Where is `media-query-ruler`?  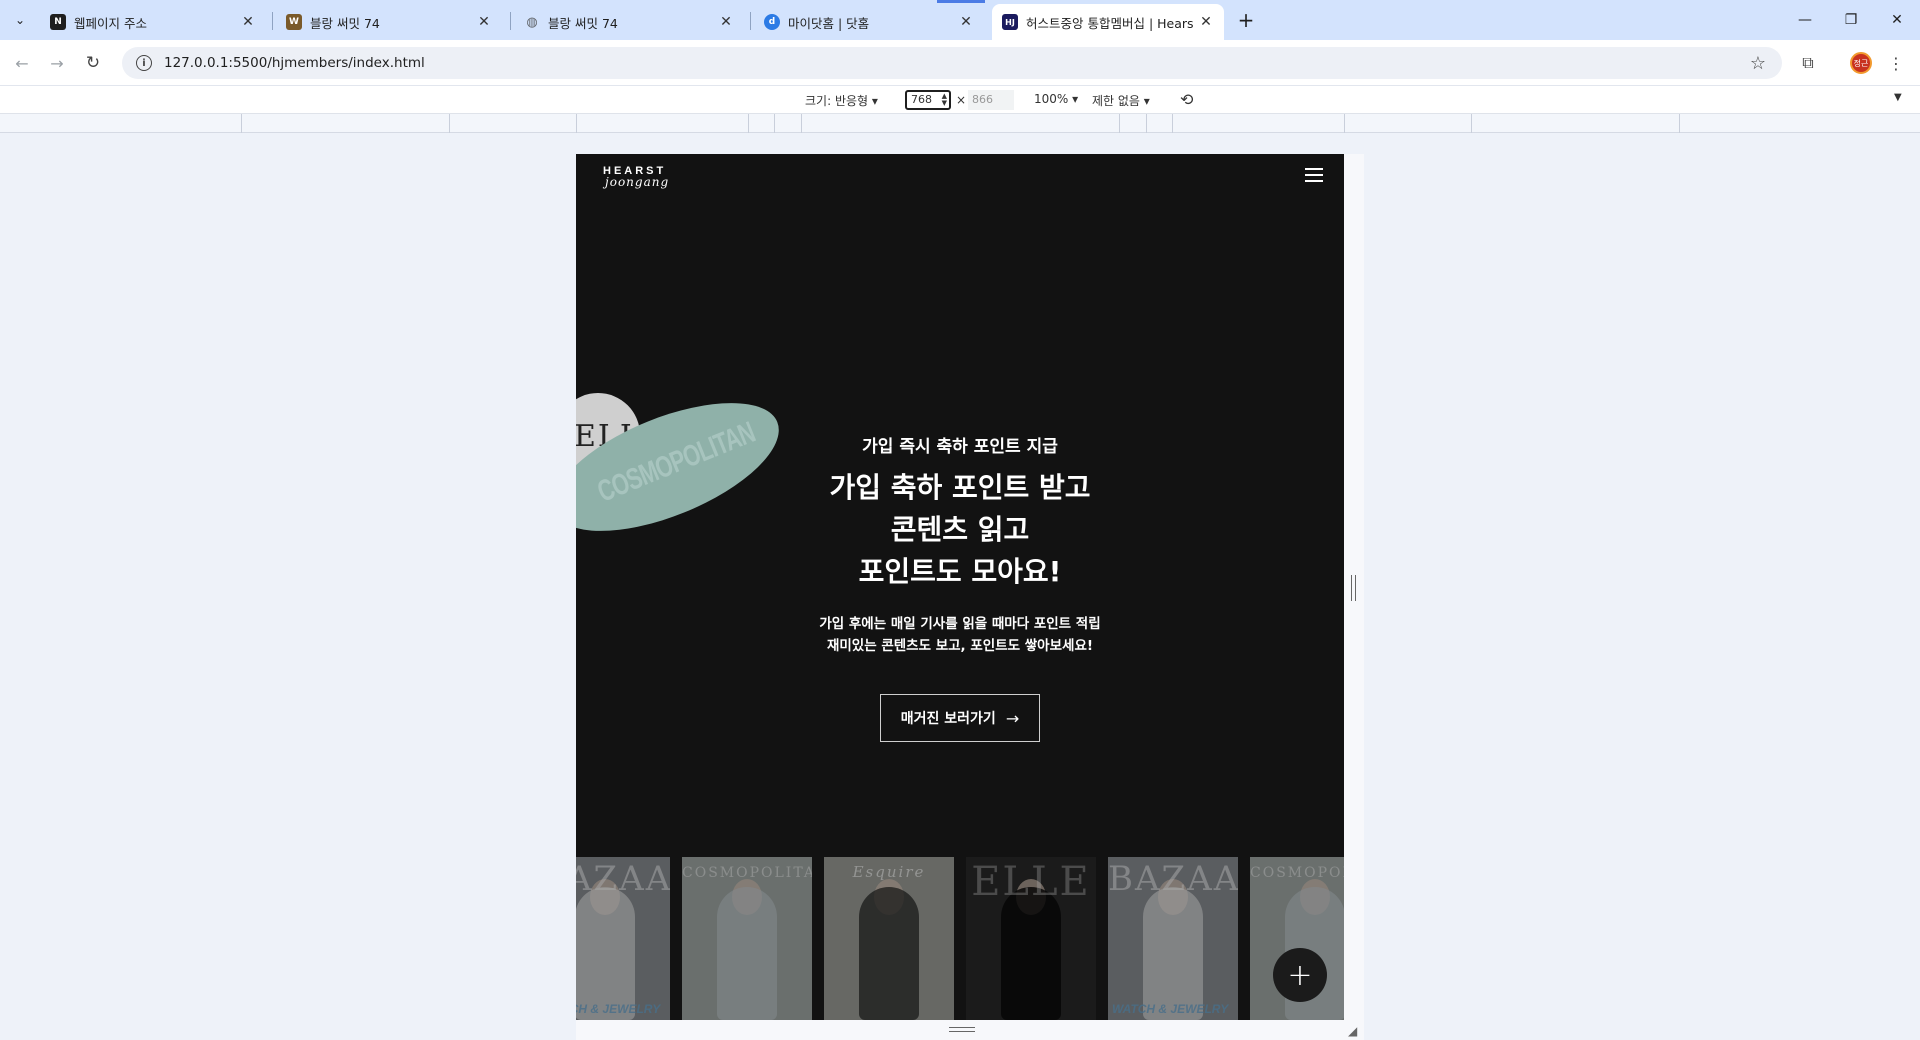
media-query-ruler is located at coordinates (960, 123).